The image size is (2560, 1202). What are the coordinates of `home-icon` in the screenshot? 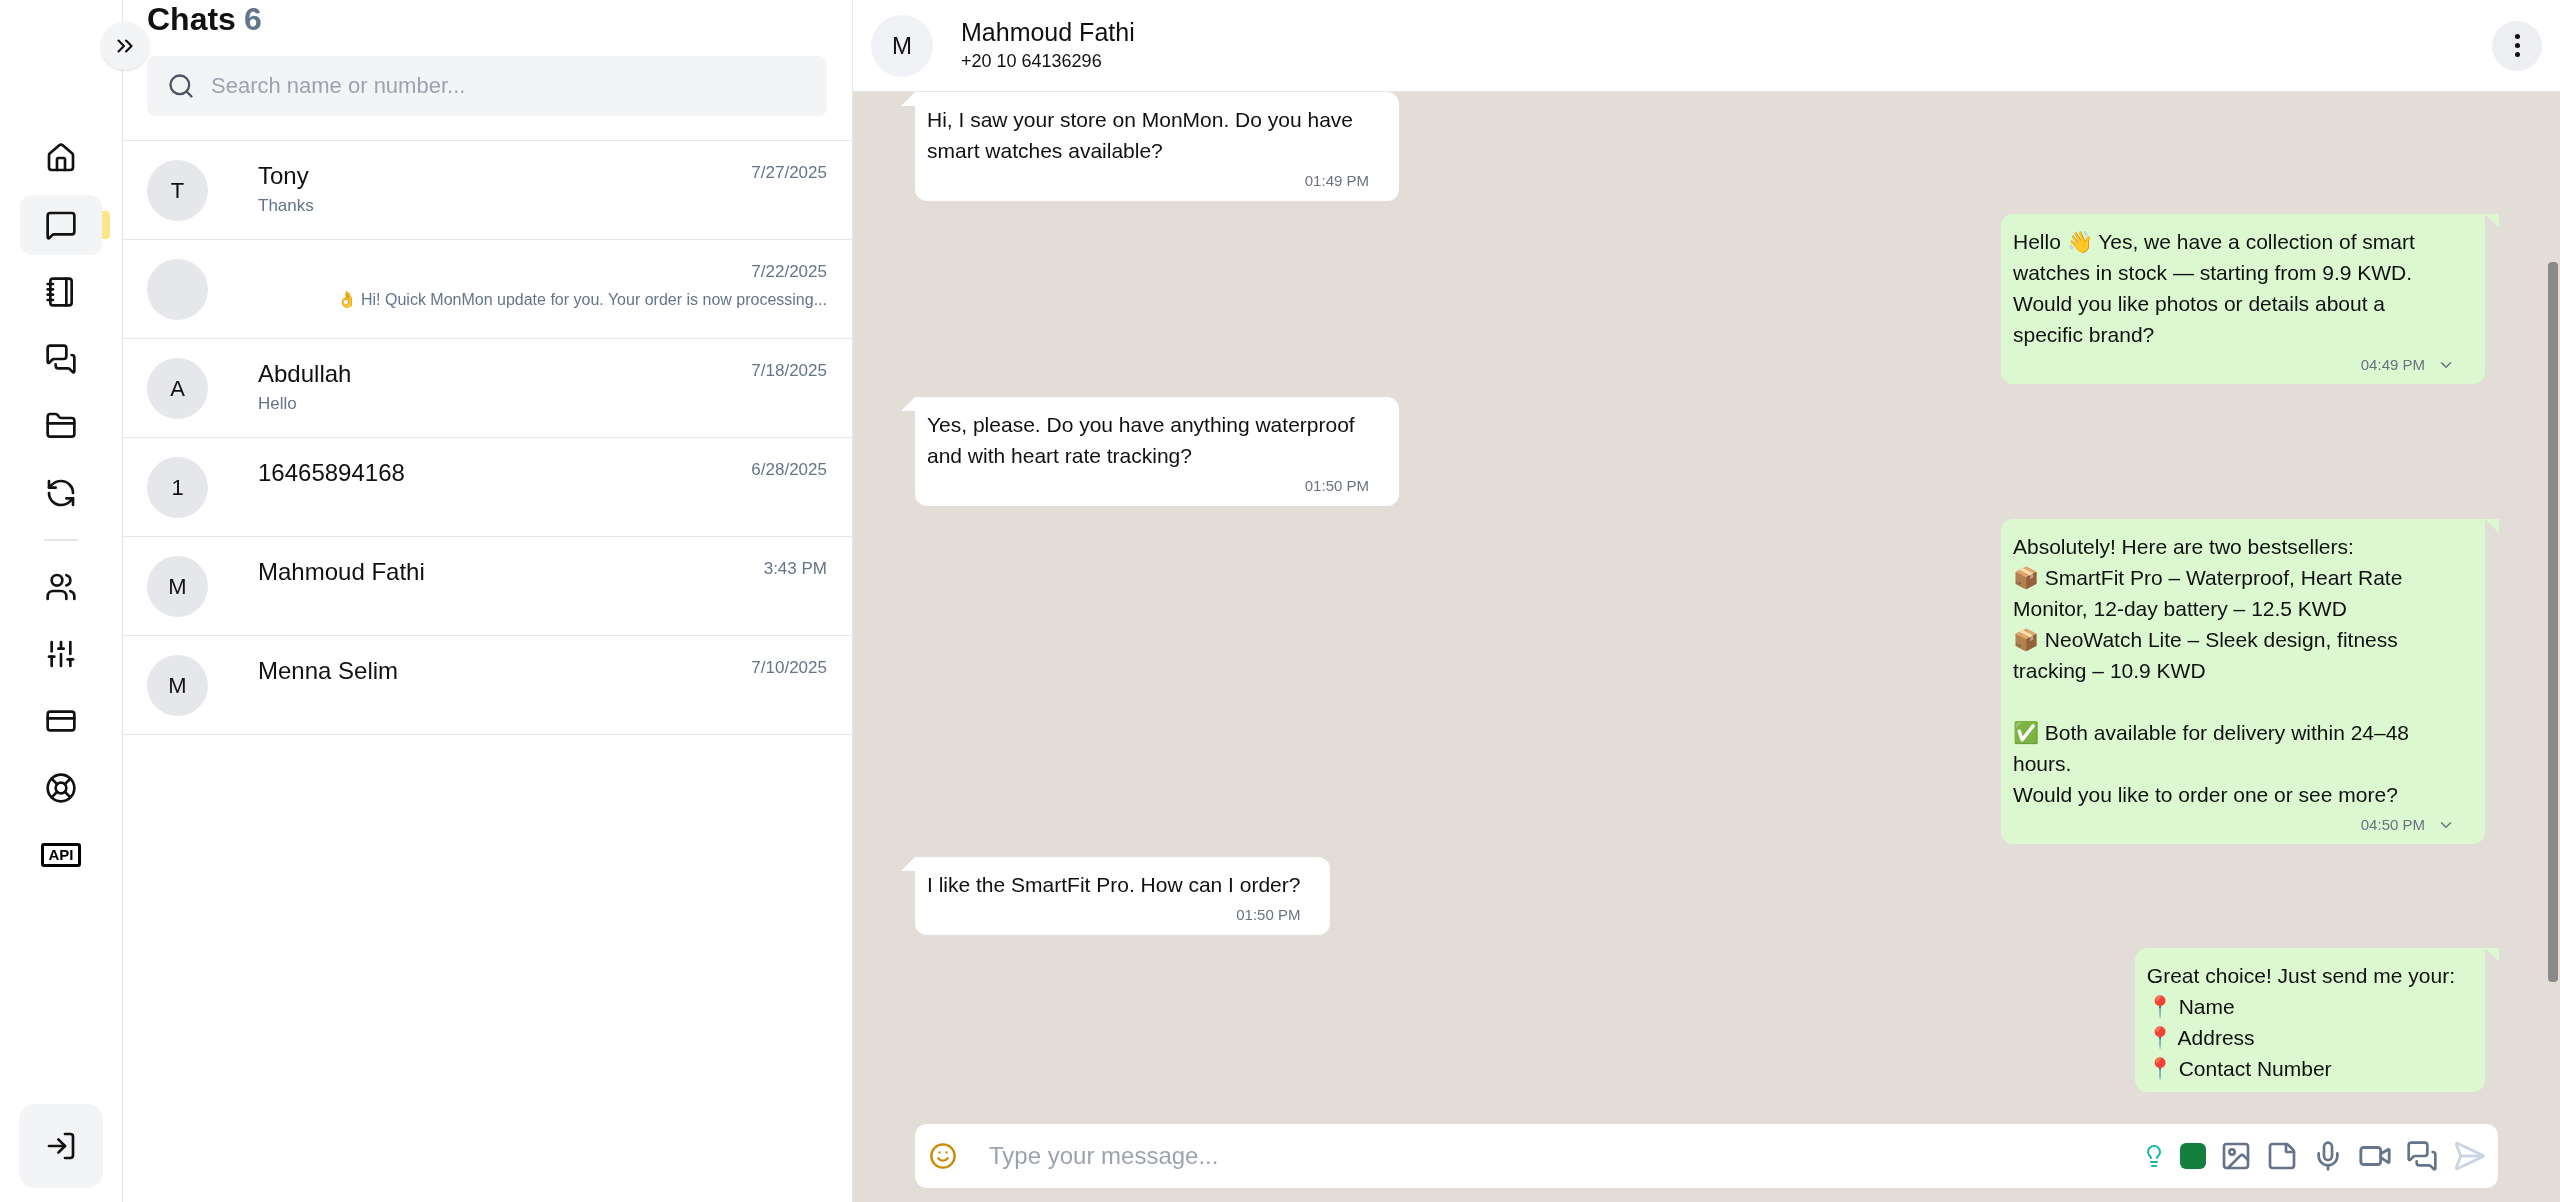 It's located at (61, 158).